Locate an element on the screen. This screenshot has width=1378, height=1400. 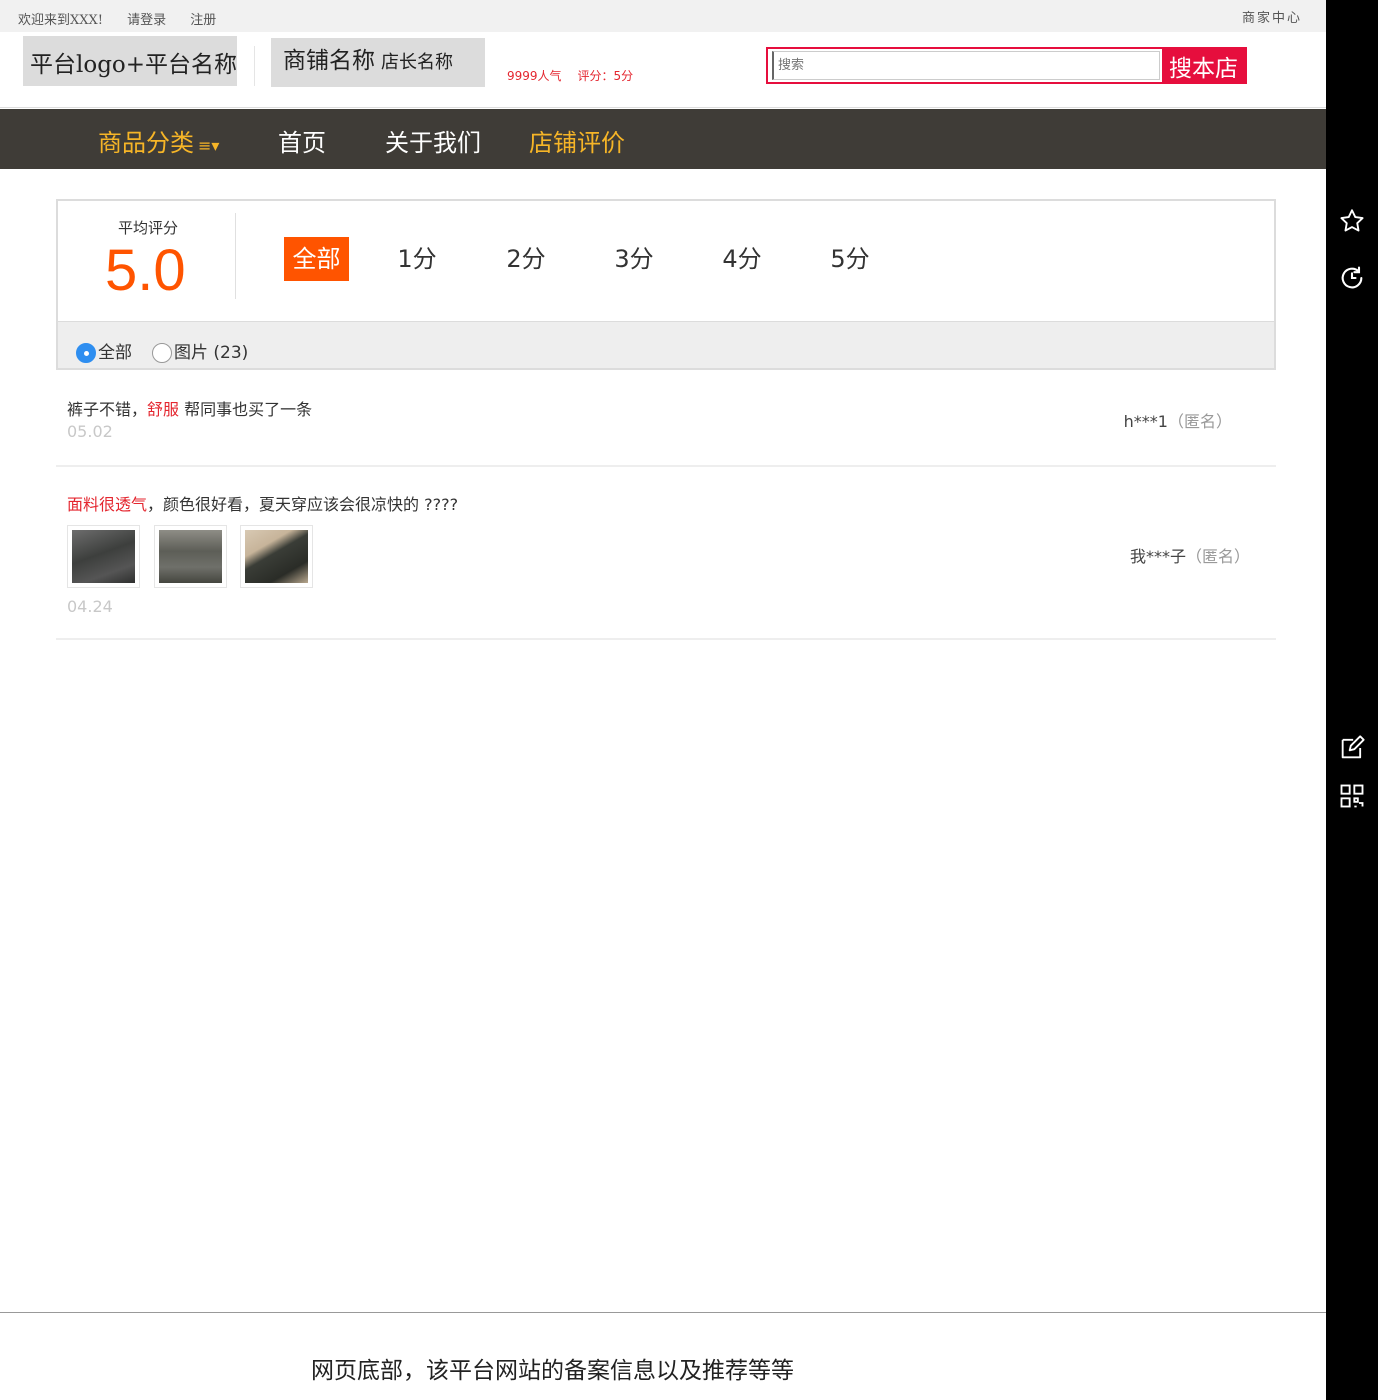
review-text-part: ，颜色很好看，夏天穿应该会很凉快的 ???? is located at coordinates (303, 504).